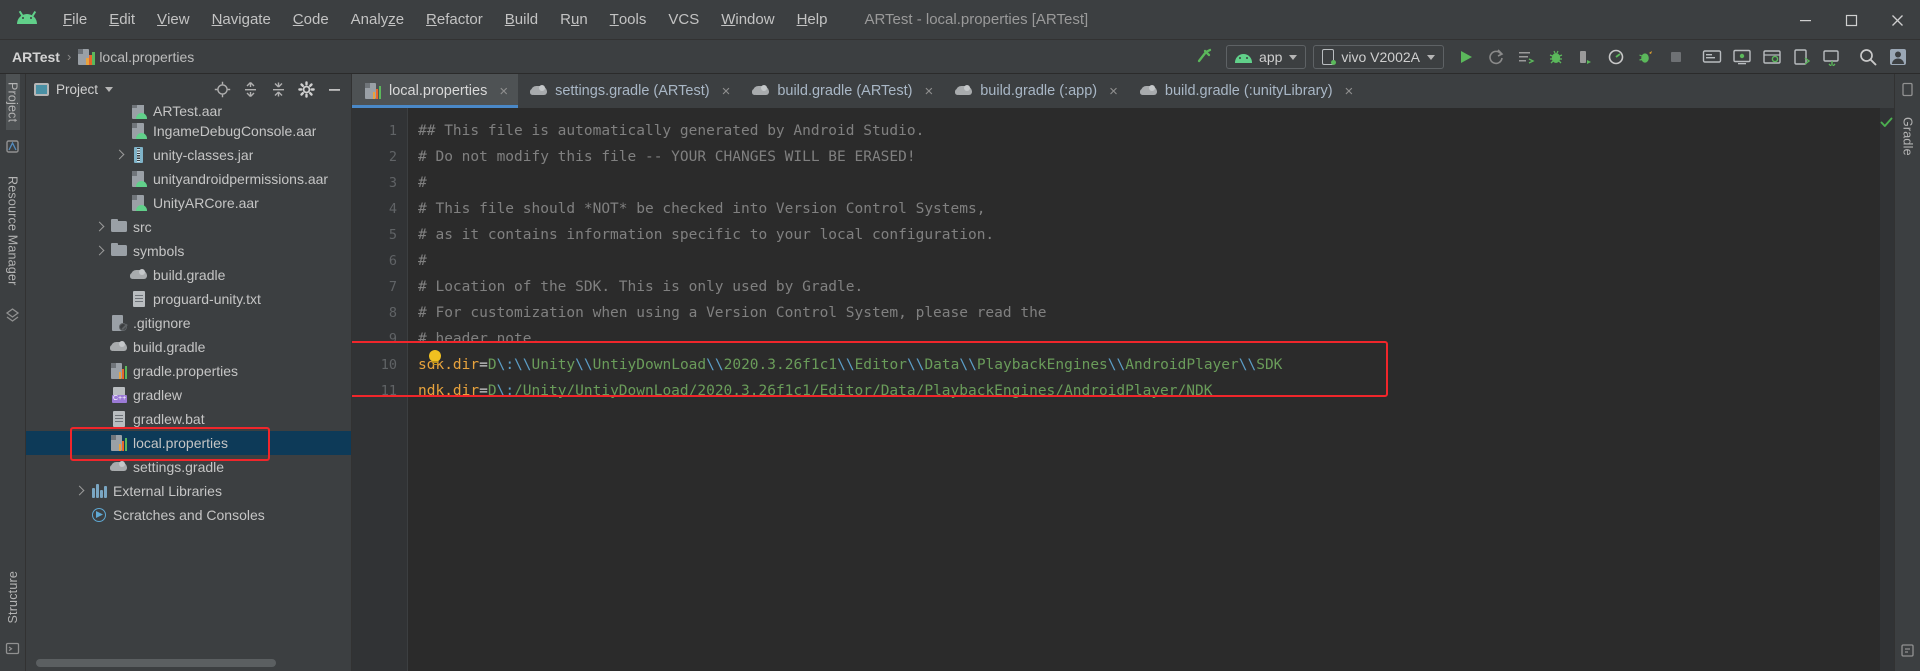  What do you see at coordinates (1378, 57) in the screenshot?
I see `device-selector: vivo V2002A` at bounding box center [1378, 57].